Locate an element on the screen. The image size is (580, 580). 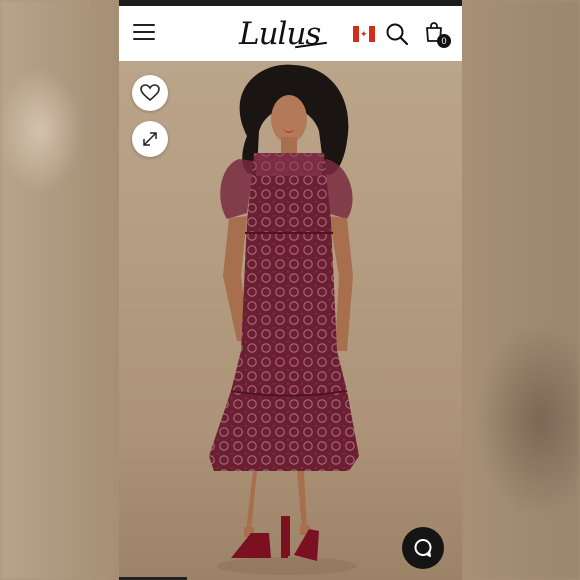
hamburger-menu-icon is located at coordinates (144, 33).